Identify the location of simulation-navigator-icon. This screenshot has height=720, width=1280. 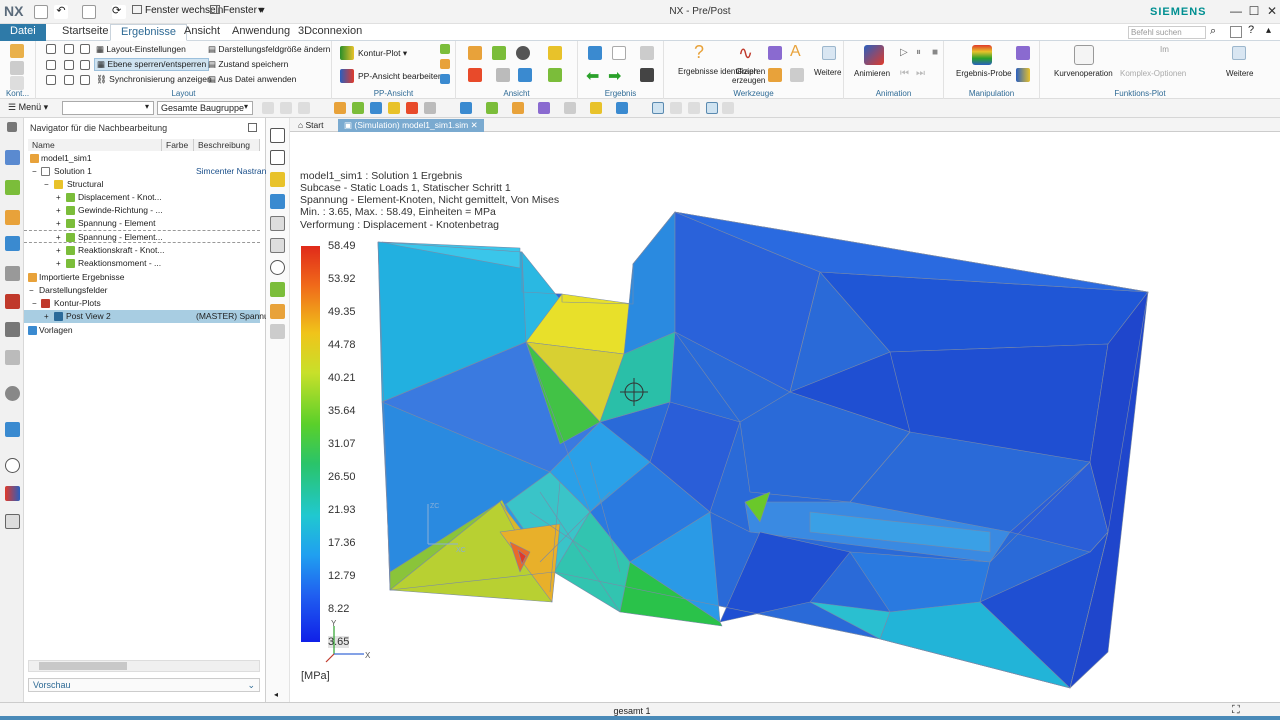
(12, 187).